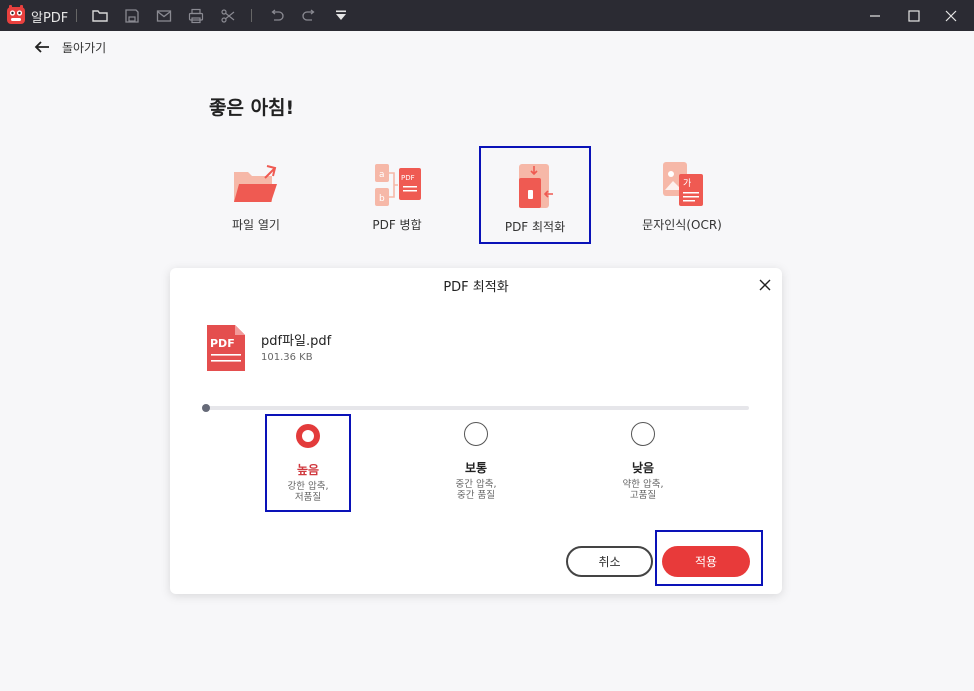 This screenshot has height=691, width=974. Describe the element at coordinates (535, 227) in the screenshot. I see `tool-label: PDF 최적화` at that location.